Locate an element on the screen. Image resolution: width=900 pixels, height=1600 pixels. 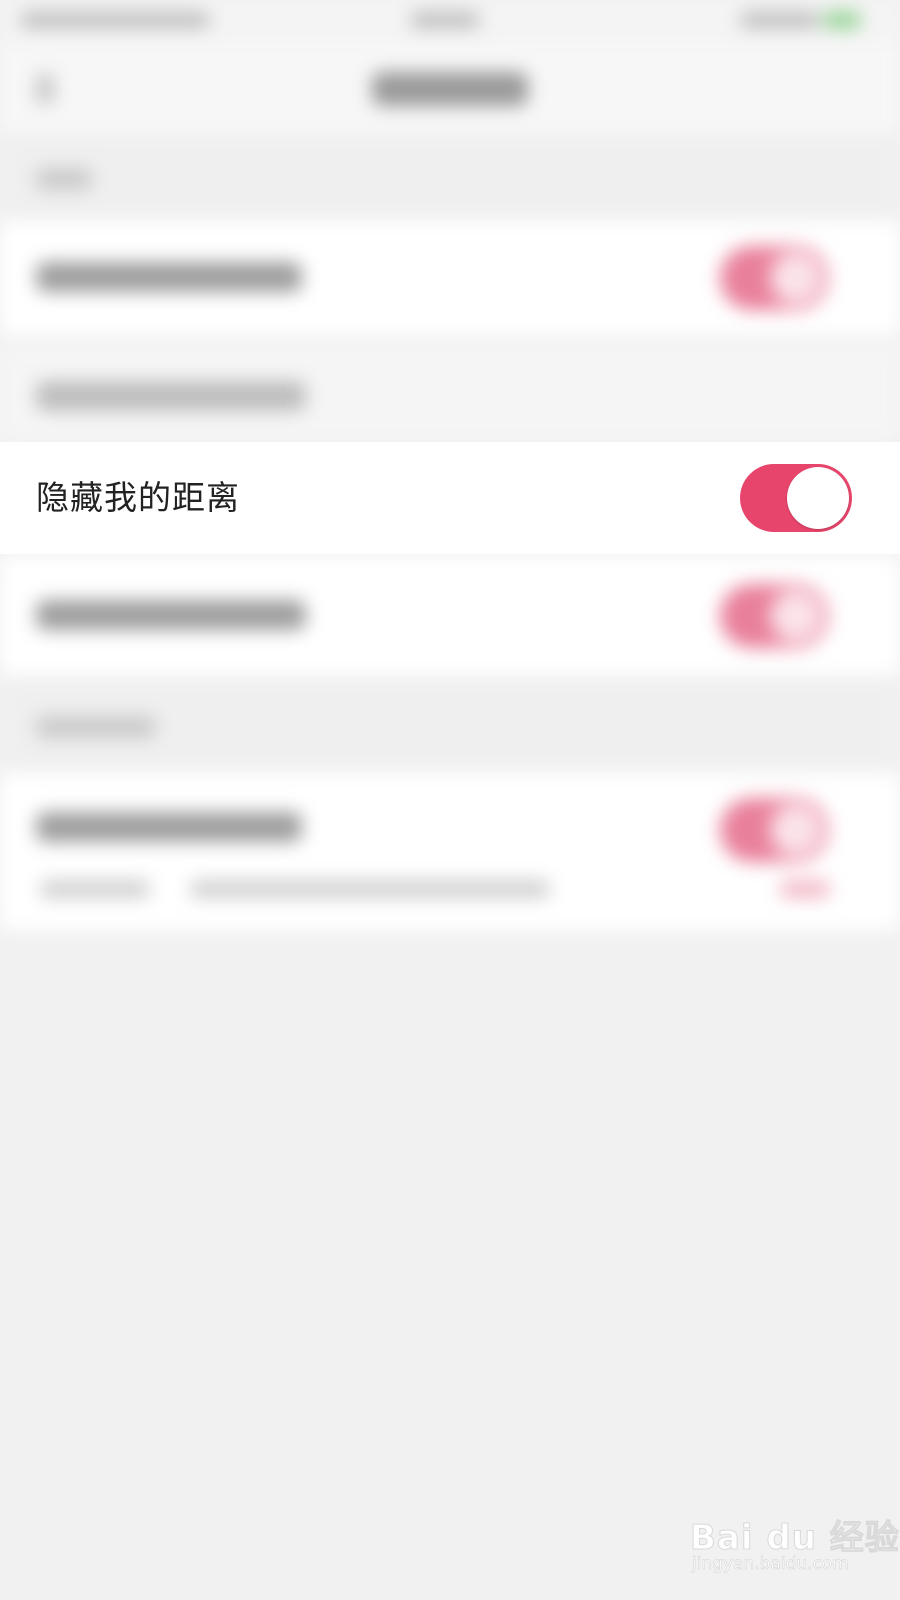
battery-icon is located at coordinates (842, 20).